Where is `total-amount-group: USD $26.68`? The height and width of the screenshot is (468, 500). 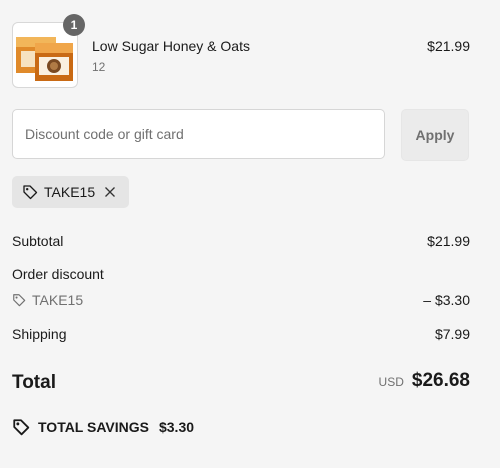
total-amount-group: USD $26.68 is located at coordinates (424, 381).